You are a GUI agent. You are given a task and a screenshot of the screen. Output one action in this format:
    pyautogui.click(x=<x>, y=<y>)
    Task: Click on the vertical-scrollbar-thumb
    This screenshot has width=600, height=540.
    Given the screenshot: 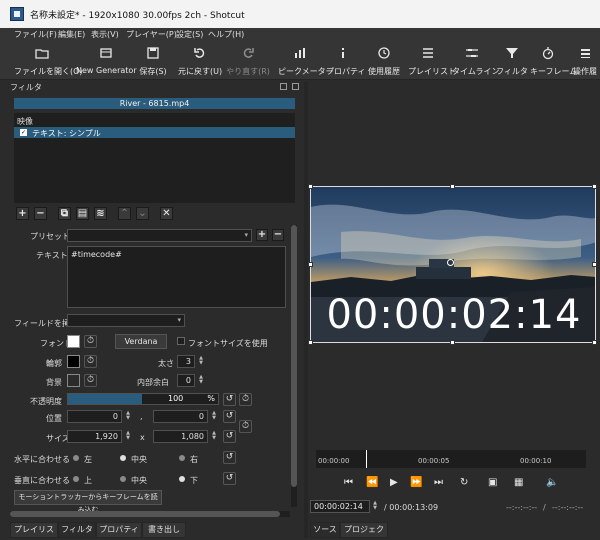 What is the action you would take?
    pyautogui.click(x=294, y=356)
    